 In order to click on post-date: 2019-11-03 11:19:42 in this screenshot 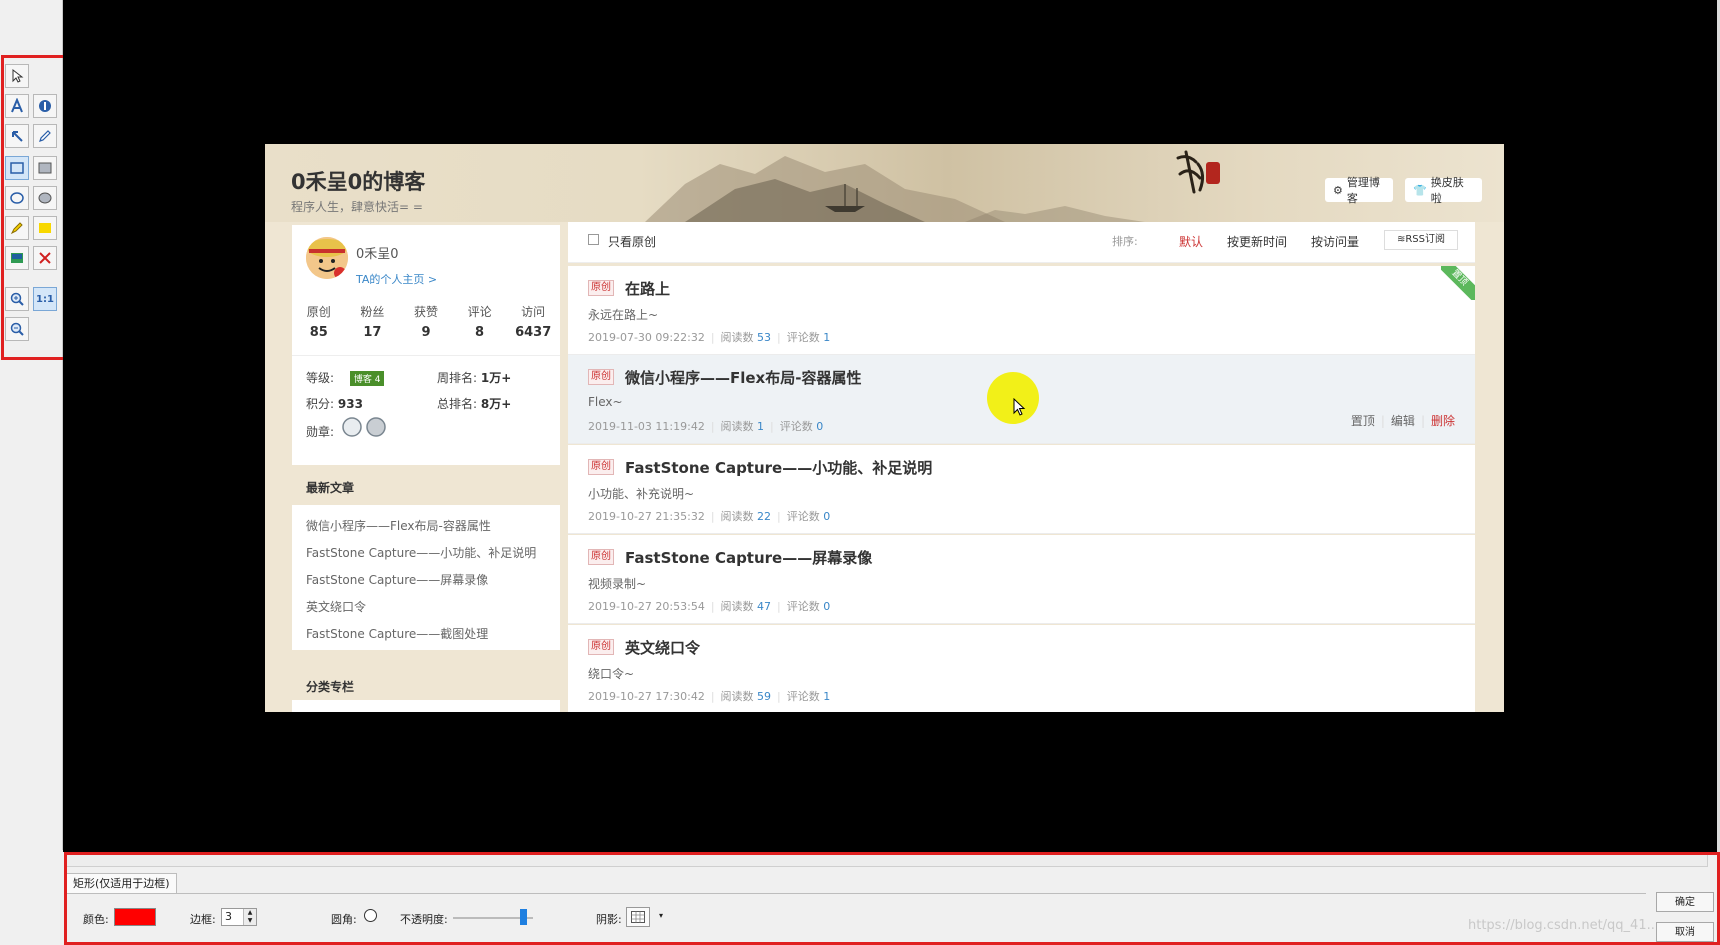, I will do `click(646, 426)`.